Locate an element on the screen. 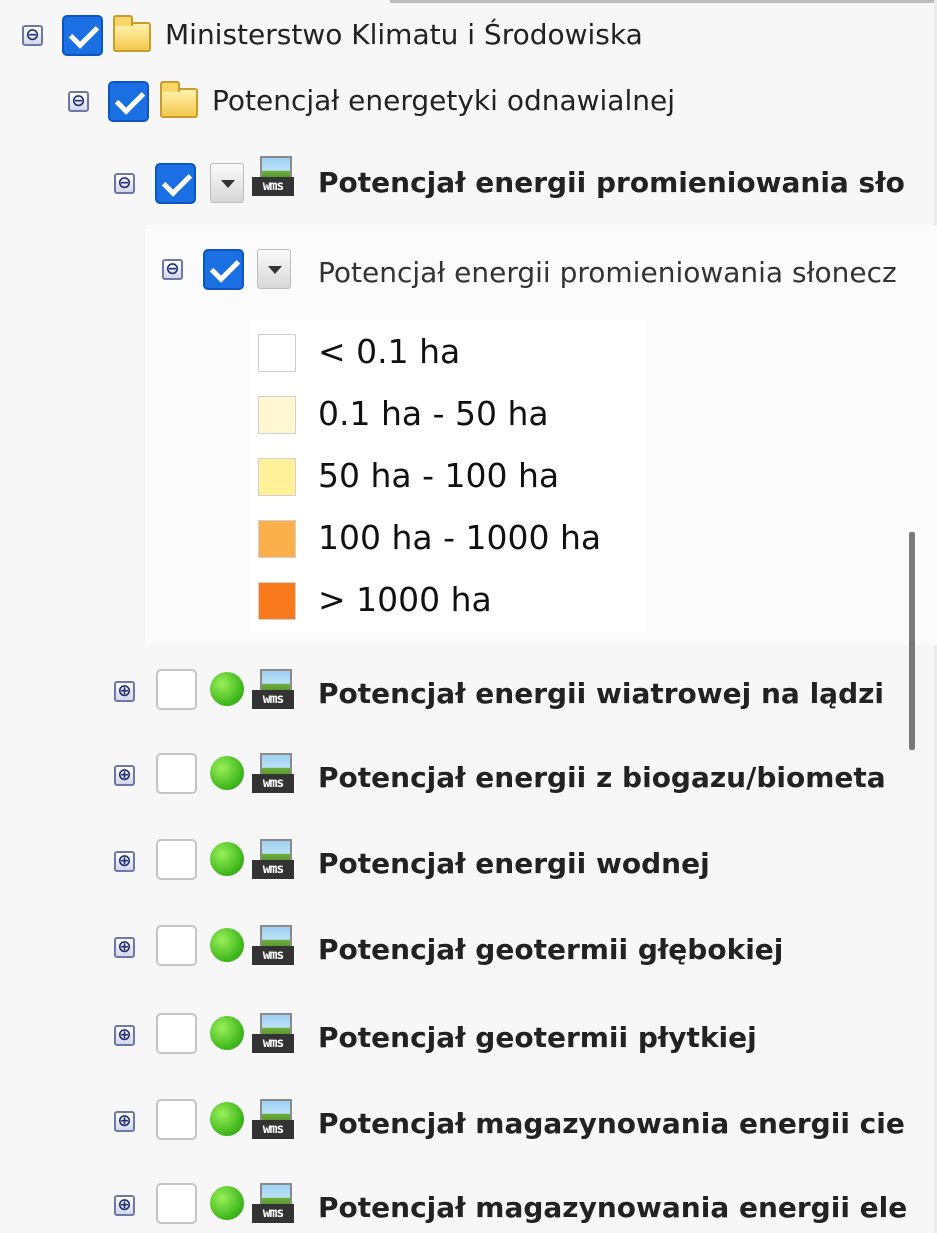 The width and height of the screenshot is (937, 1233). tree-node-ministry: ⊖ Ministerstwo Klimatu i Środowiska is located at coordinates (468, 38).